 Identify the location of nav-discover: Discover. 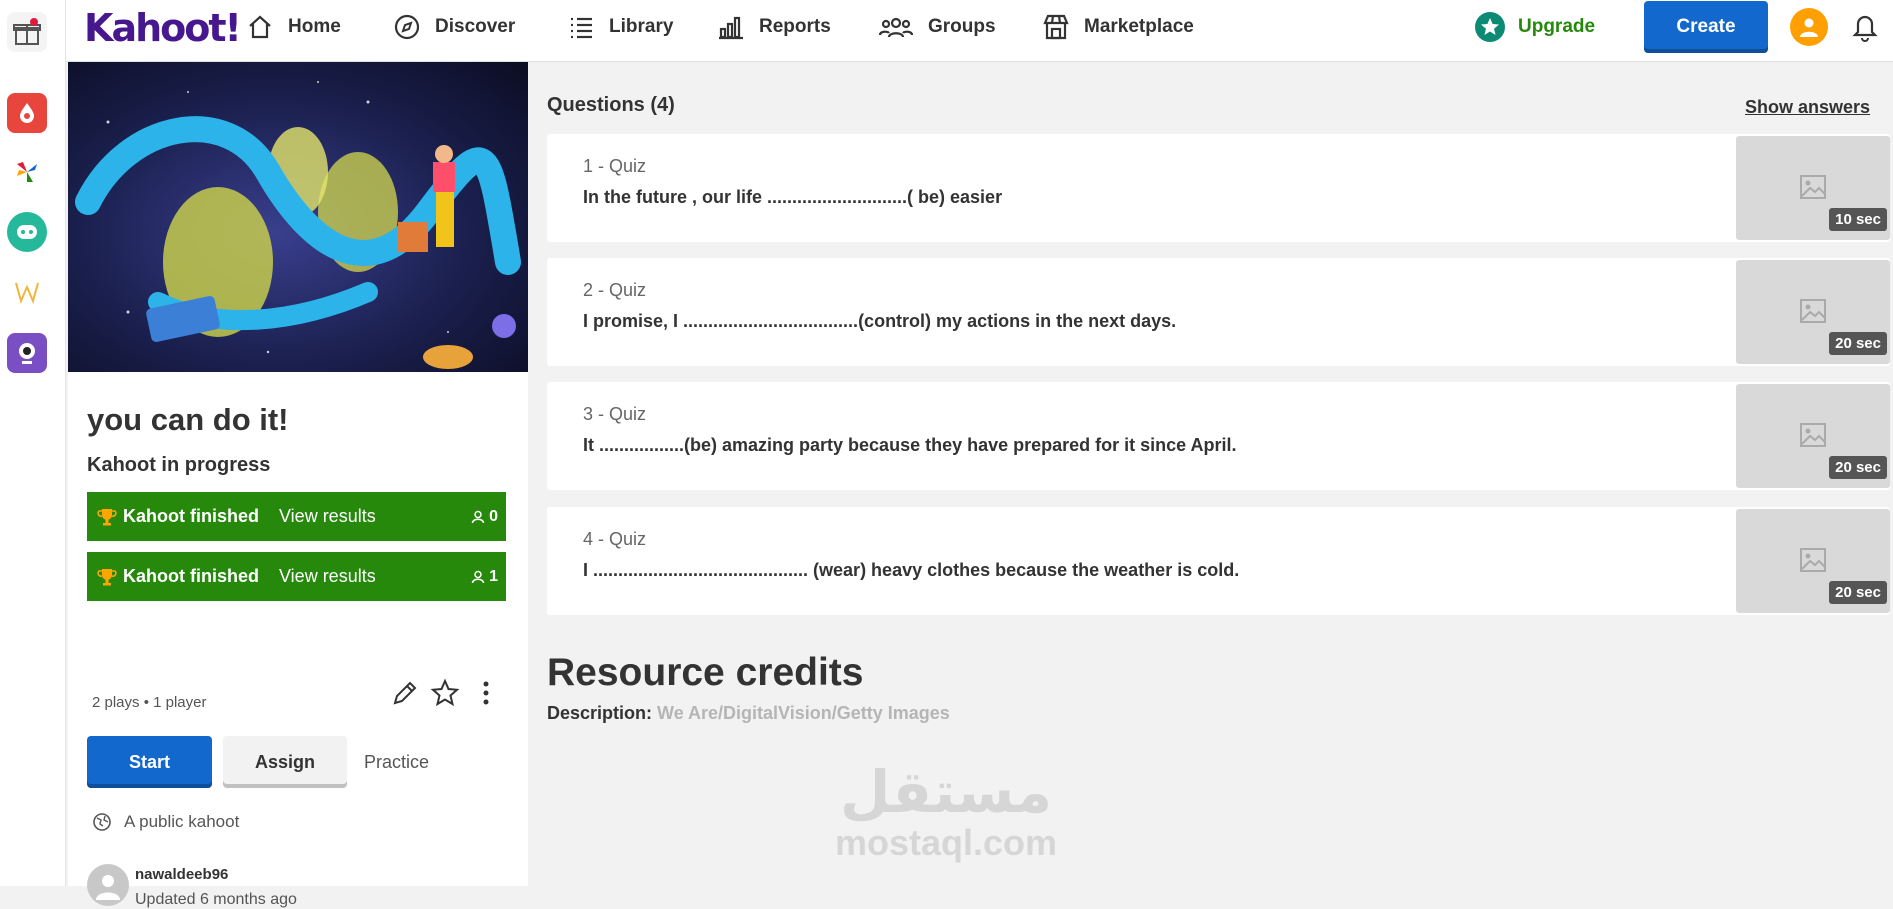
(454, 27).